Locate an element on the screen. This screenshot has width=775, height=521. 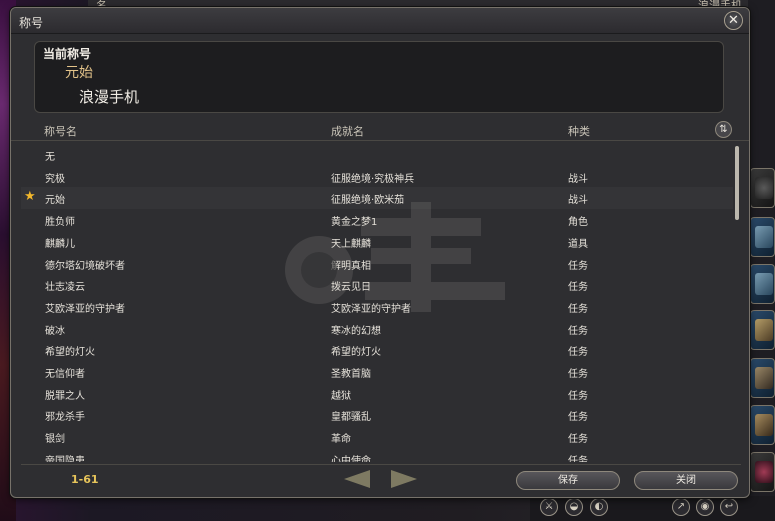
category-cell: 道具 is located at coordinates (578, 244).